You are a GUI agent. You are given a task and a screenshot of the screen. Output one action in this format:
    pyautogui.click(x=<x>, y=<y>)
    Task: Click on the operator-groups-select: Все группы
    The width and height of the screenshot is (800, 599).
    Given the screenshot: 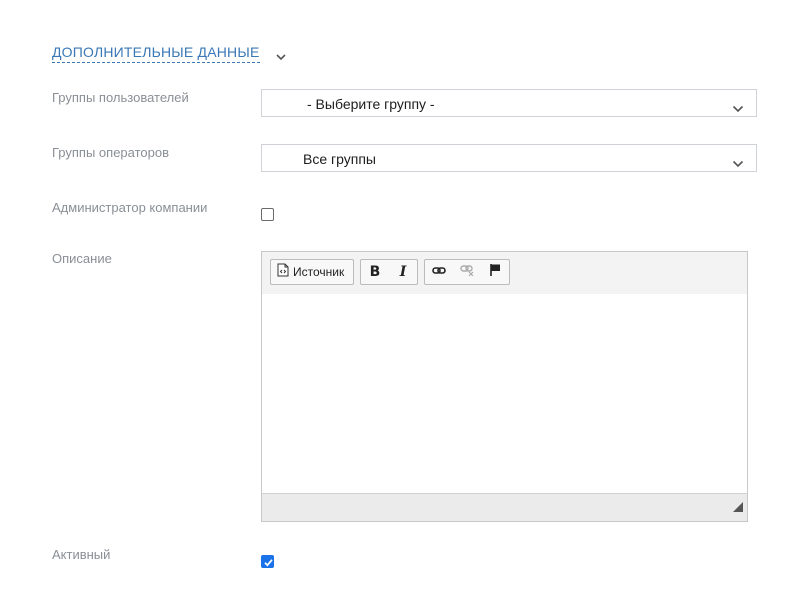 What is the action you would take?
    pyautogui.click(x=509, y=158)
    